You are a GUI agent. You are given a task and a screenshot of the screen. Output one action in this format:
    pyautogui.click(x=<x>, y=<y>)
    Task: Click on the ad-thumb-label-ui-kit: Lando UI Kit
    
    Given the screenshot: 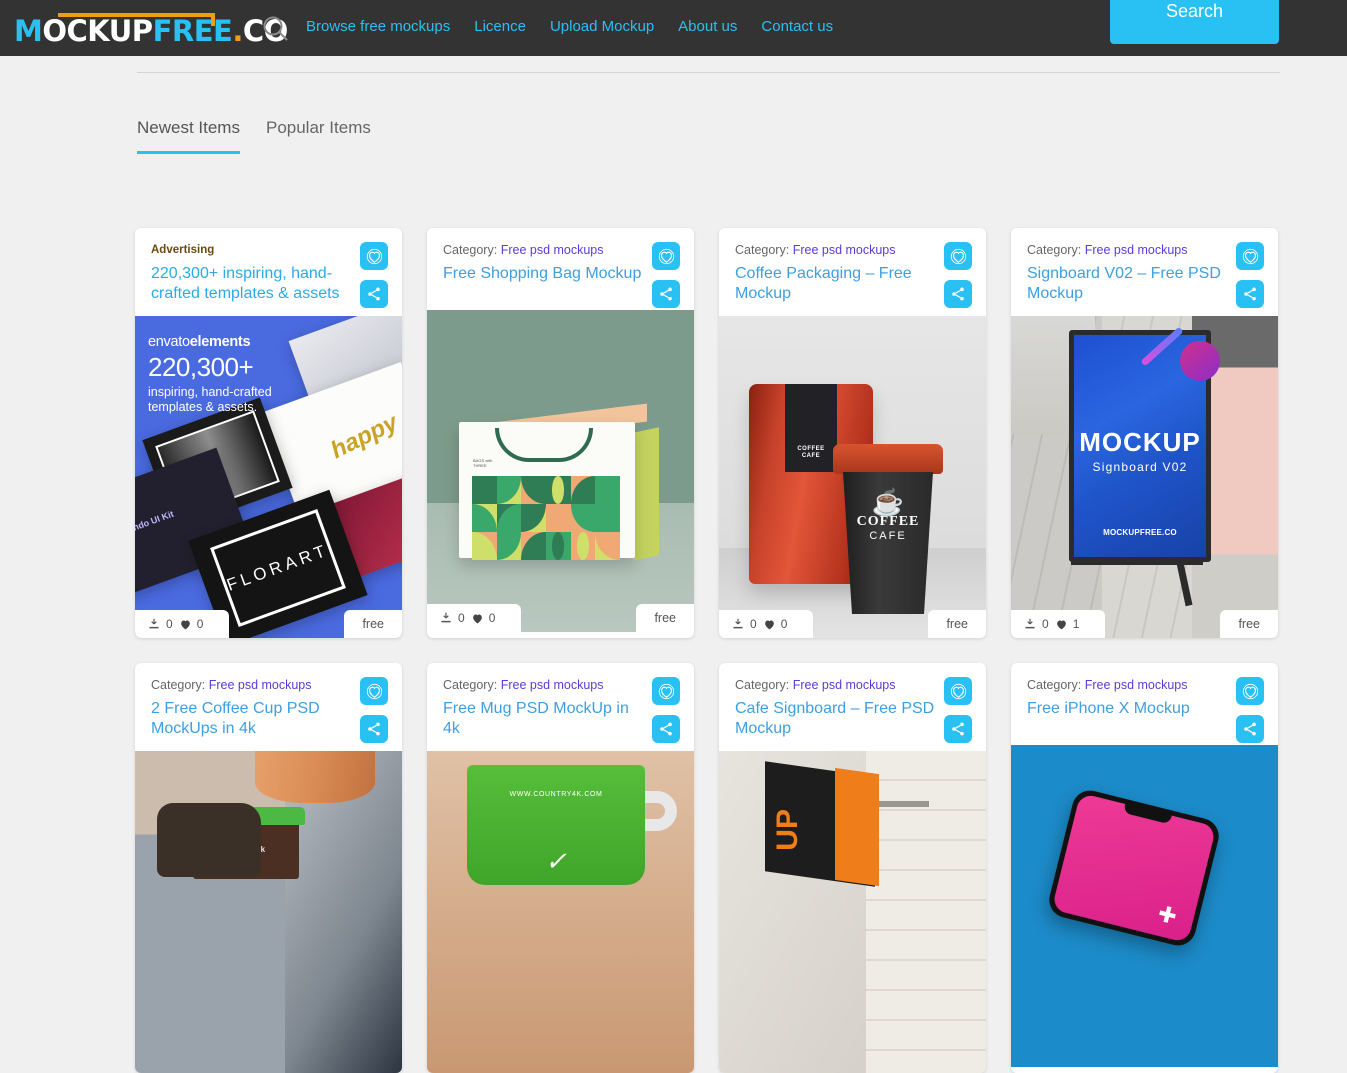 What is the action you would take?
    pyautogui.click(x=155, y=522)
    